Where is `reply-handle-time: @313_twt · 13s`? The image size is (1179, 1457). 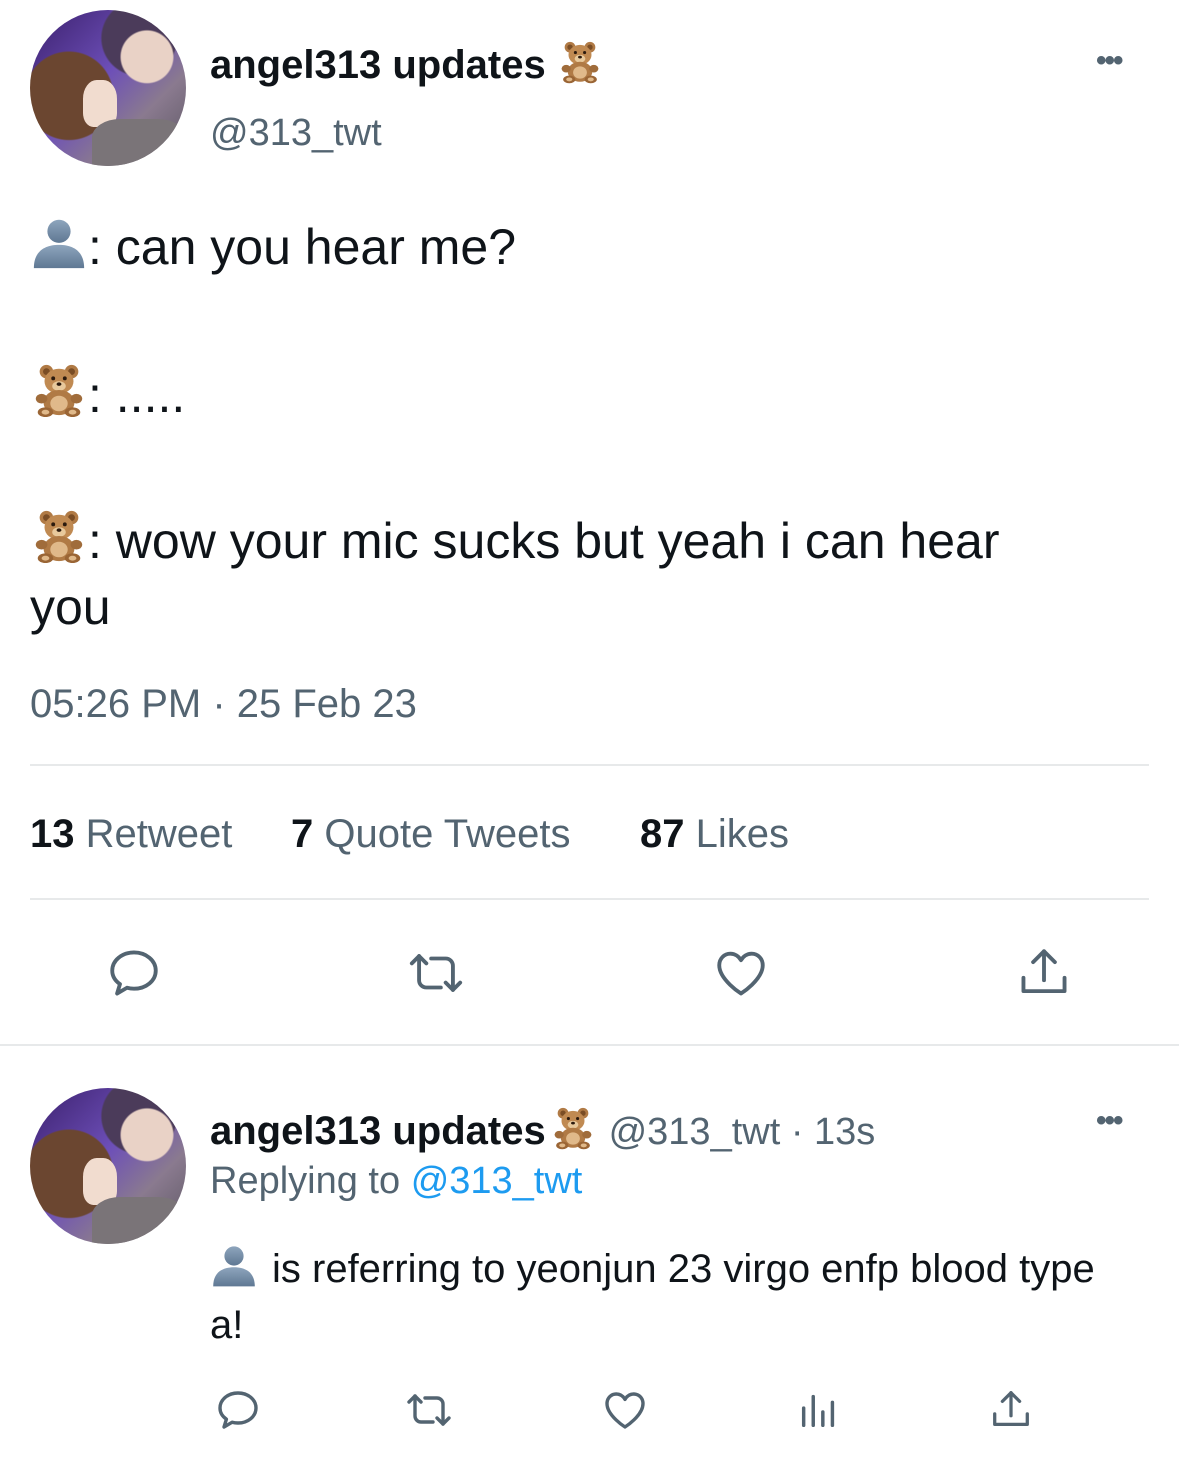 reply-handle-time: @313_twt · 13s is located at coordinates (742, 1132).